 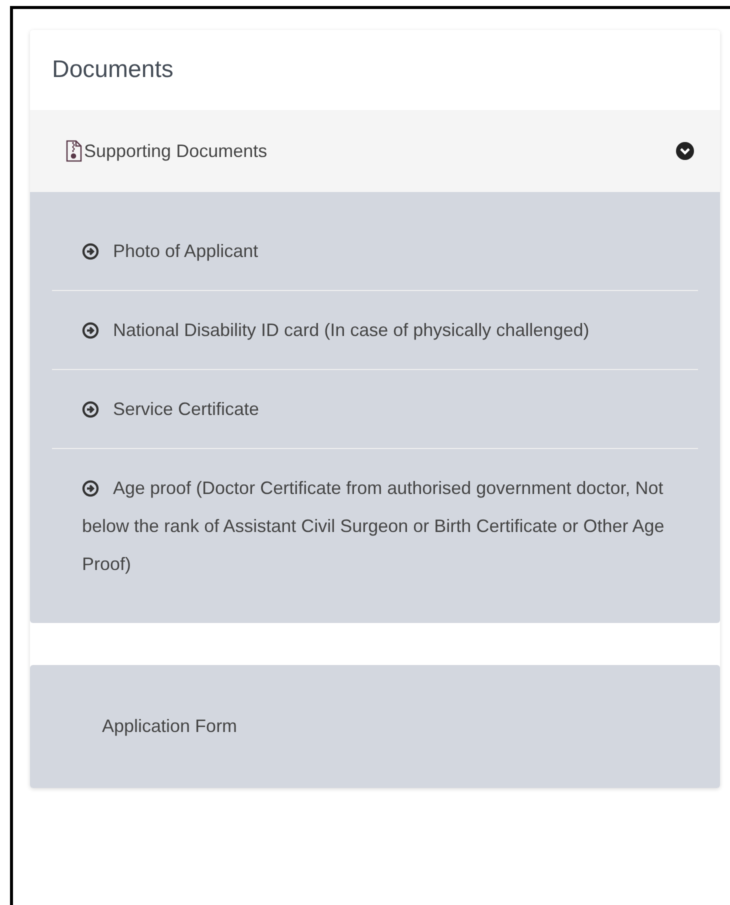 What do you see at coordinates (685, 151) in the screenshot?
I see `chevron-down-icon` at bounding box center [685, 151].